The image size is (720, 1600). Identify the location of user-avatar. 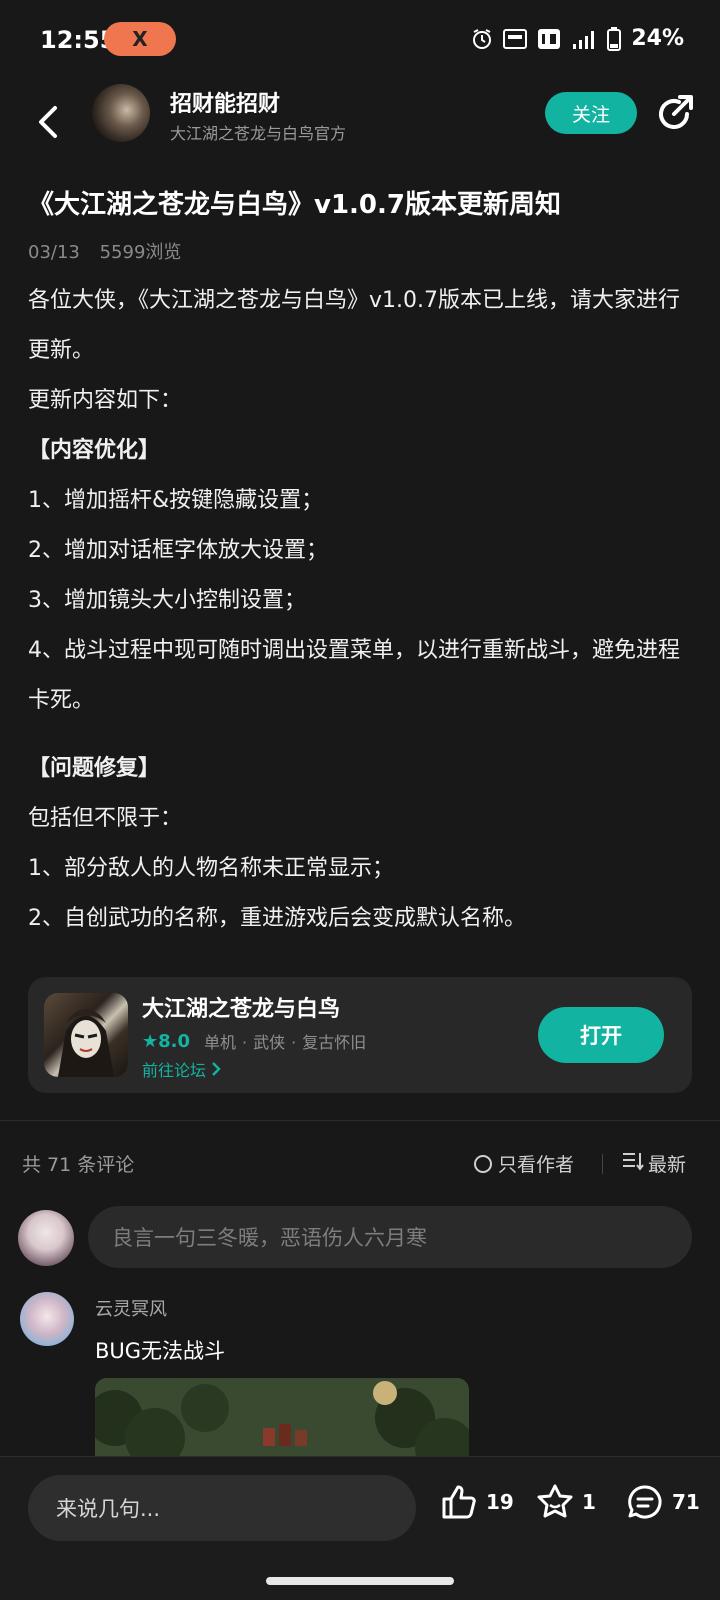
(46, 1238).